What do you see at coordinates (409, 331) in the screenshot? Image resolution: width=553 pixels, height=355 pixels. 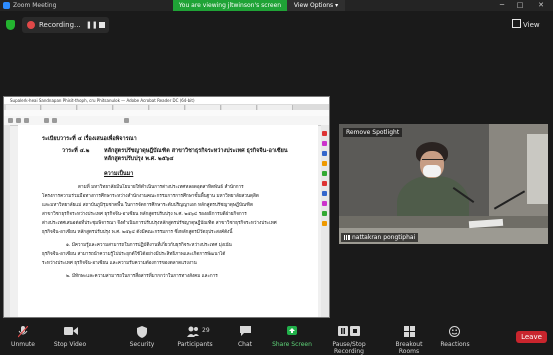 I see `breakout-rooms-icon` at bounding box center [409, 331].